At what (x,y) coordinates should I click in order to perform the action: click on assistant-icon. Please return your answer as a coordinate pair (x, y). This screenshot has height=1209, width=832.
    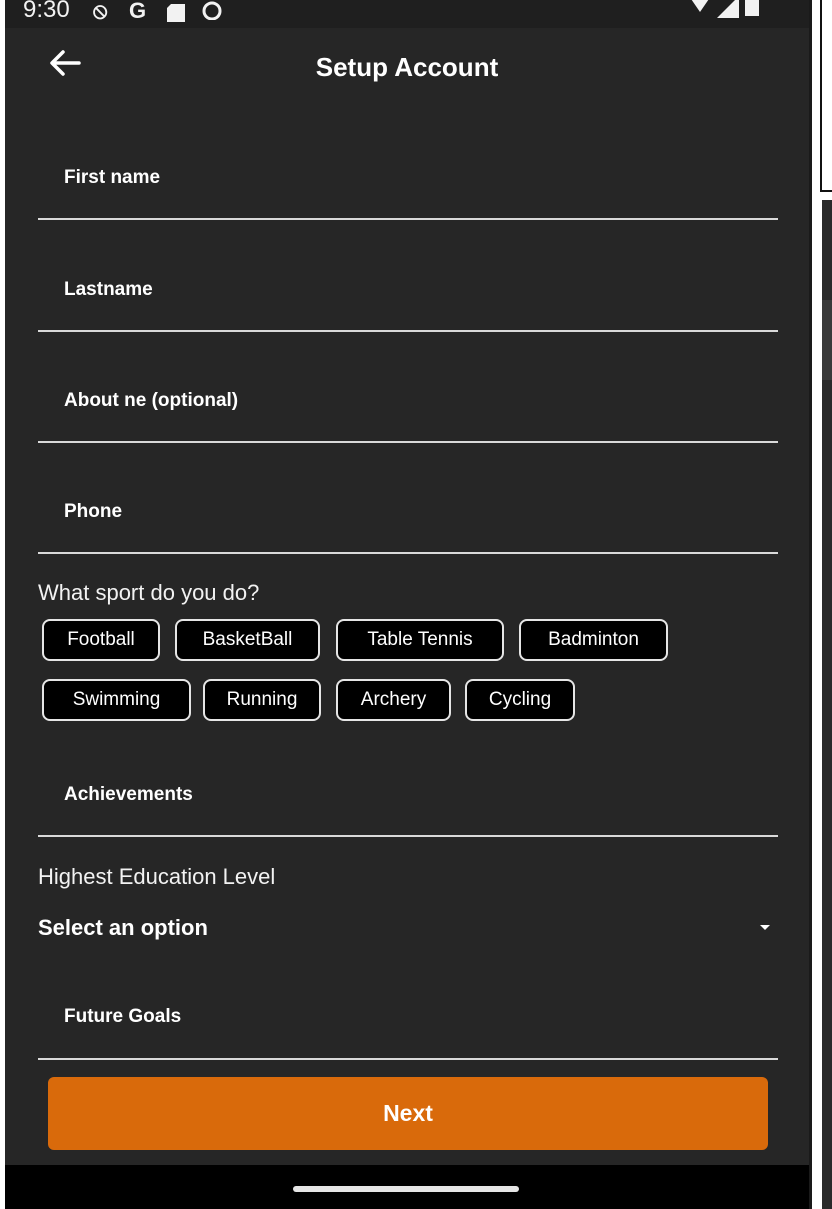
    Looking at the image, I should click on (212, 13).